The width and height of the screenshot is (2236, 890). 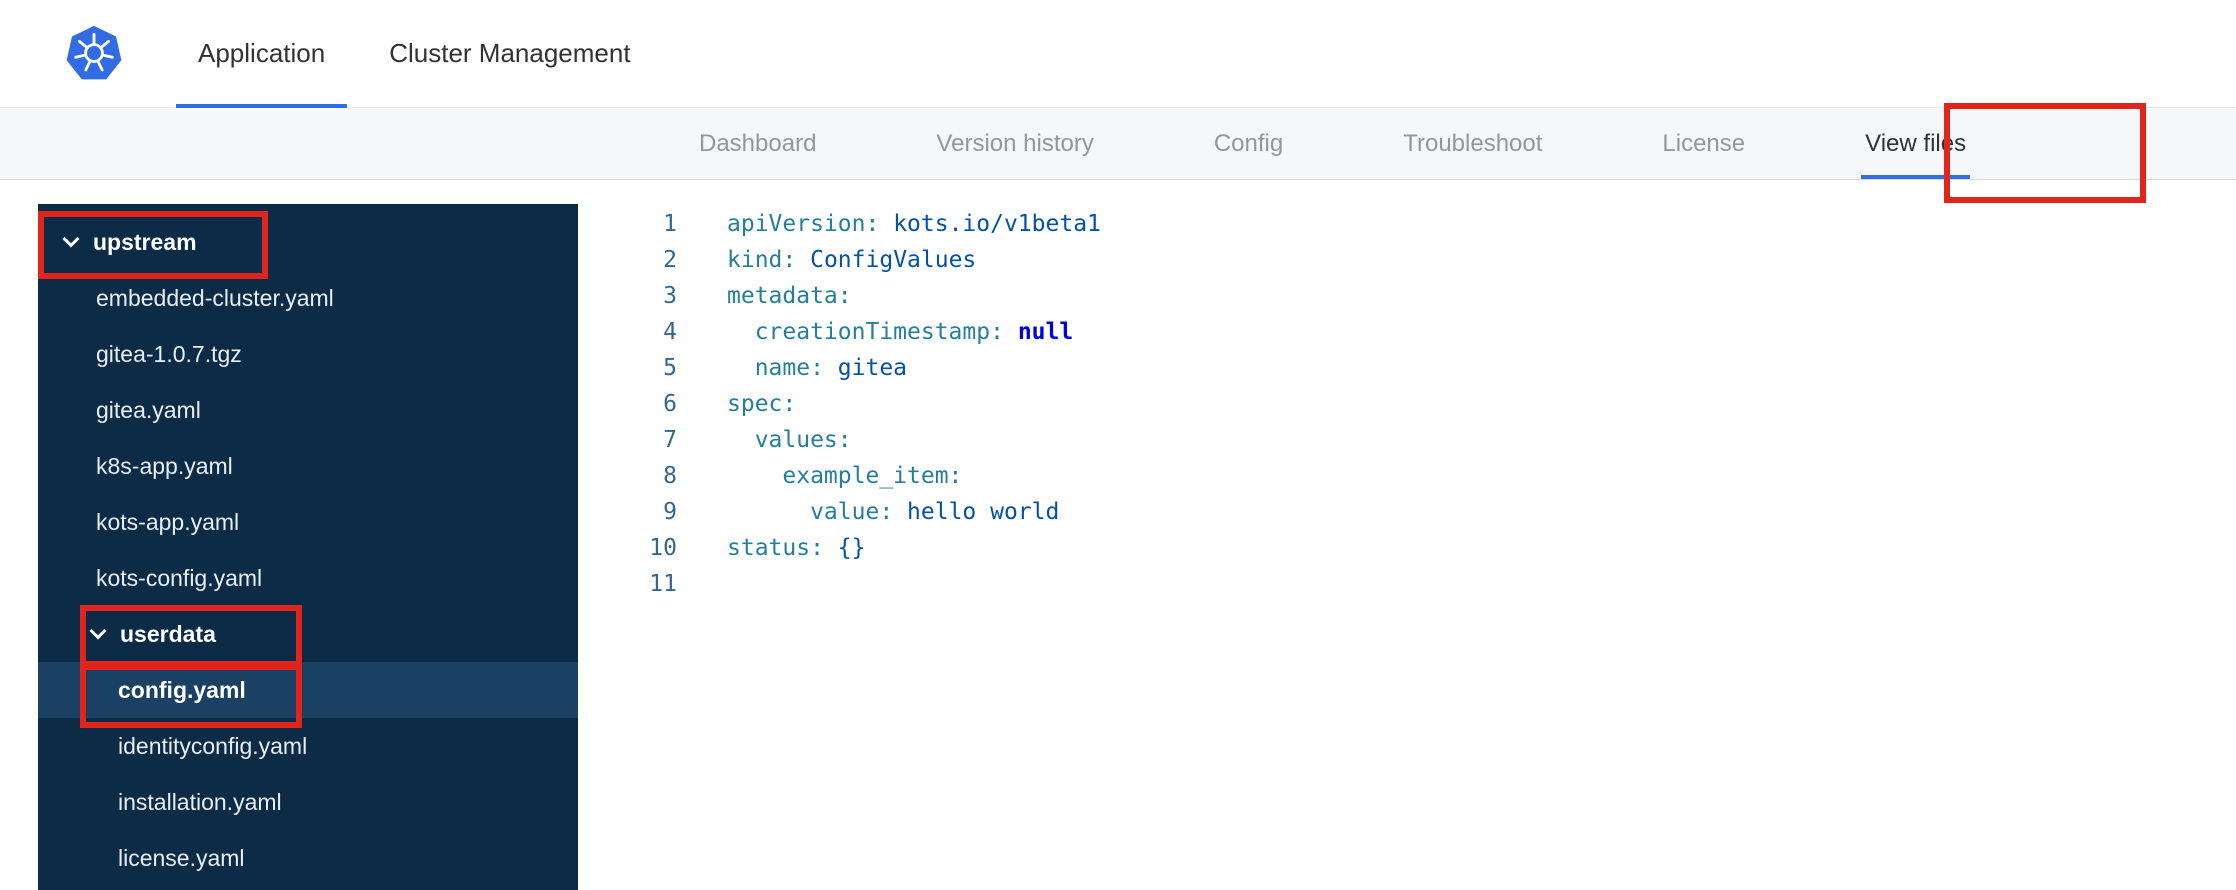 What do you see at coordinates (308, 242) in the screenshot?
I see `folder-upstream: upstream` at bounding box center [308, 242].